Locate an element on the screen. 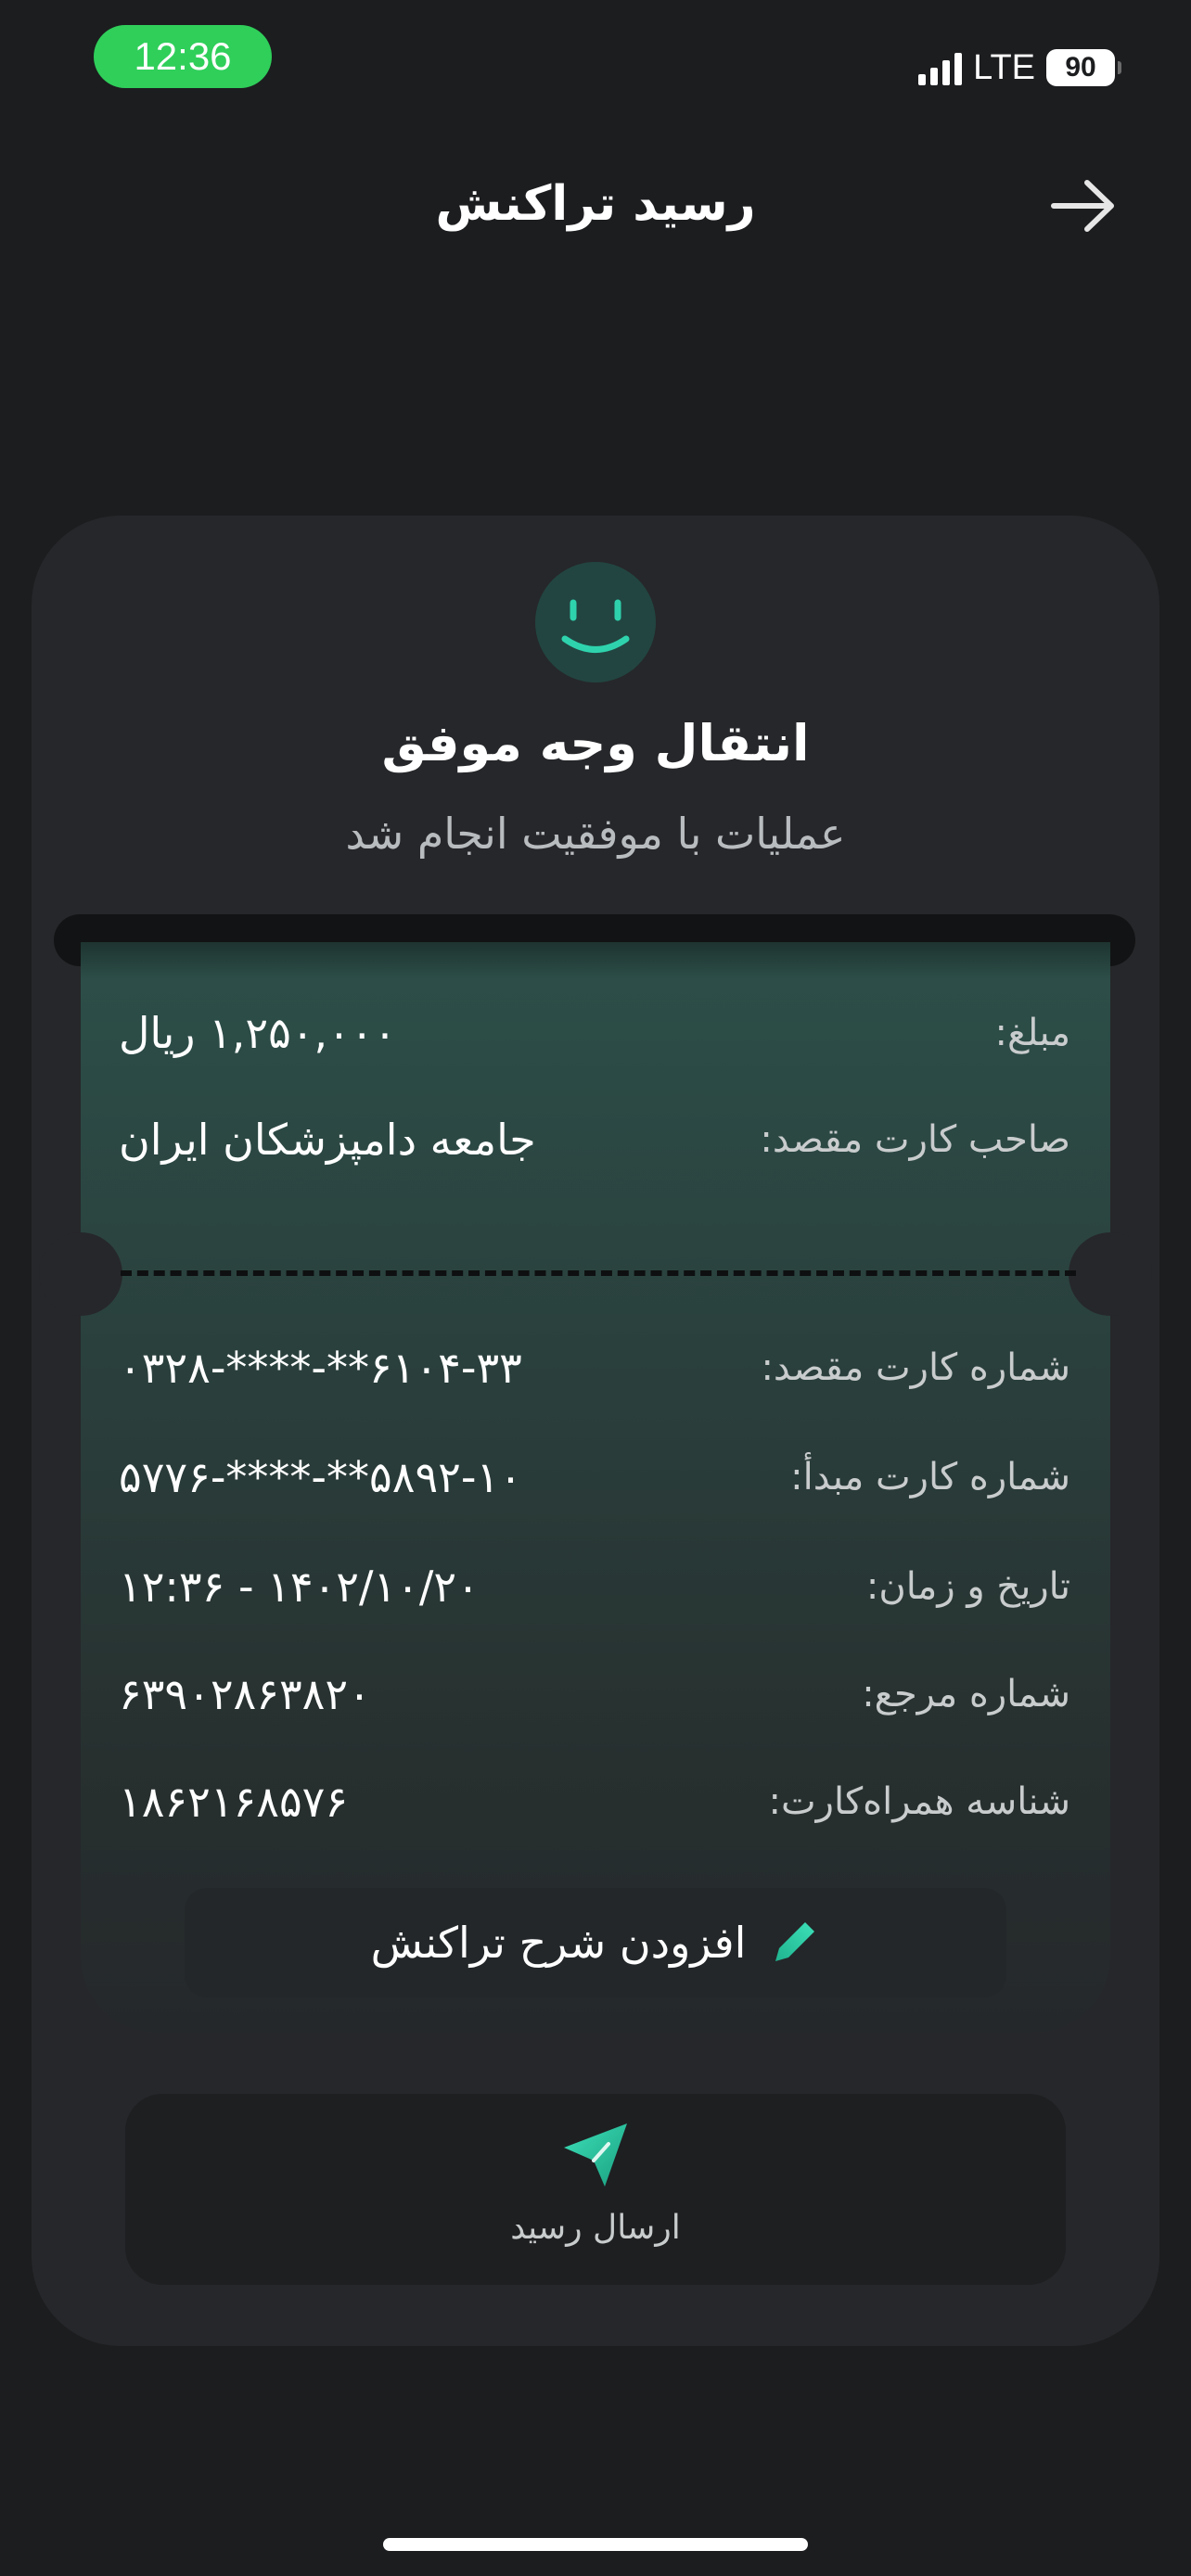 The height and width of the screenshot is (2576, 1191). home-indicator is located at coordinates (595, 2544).